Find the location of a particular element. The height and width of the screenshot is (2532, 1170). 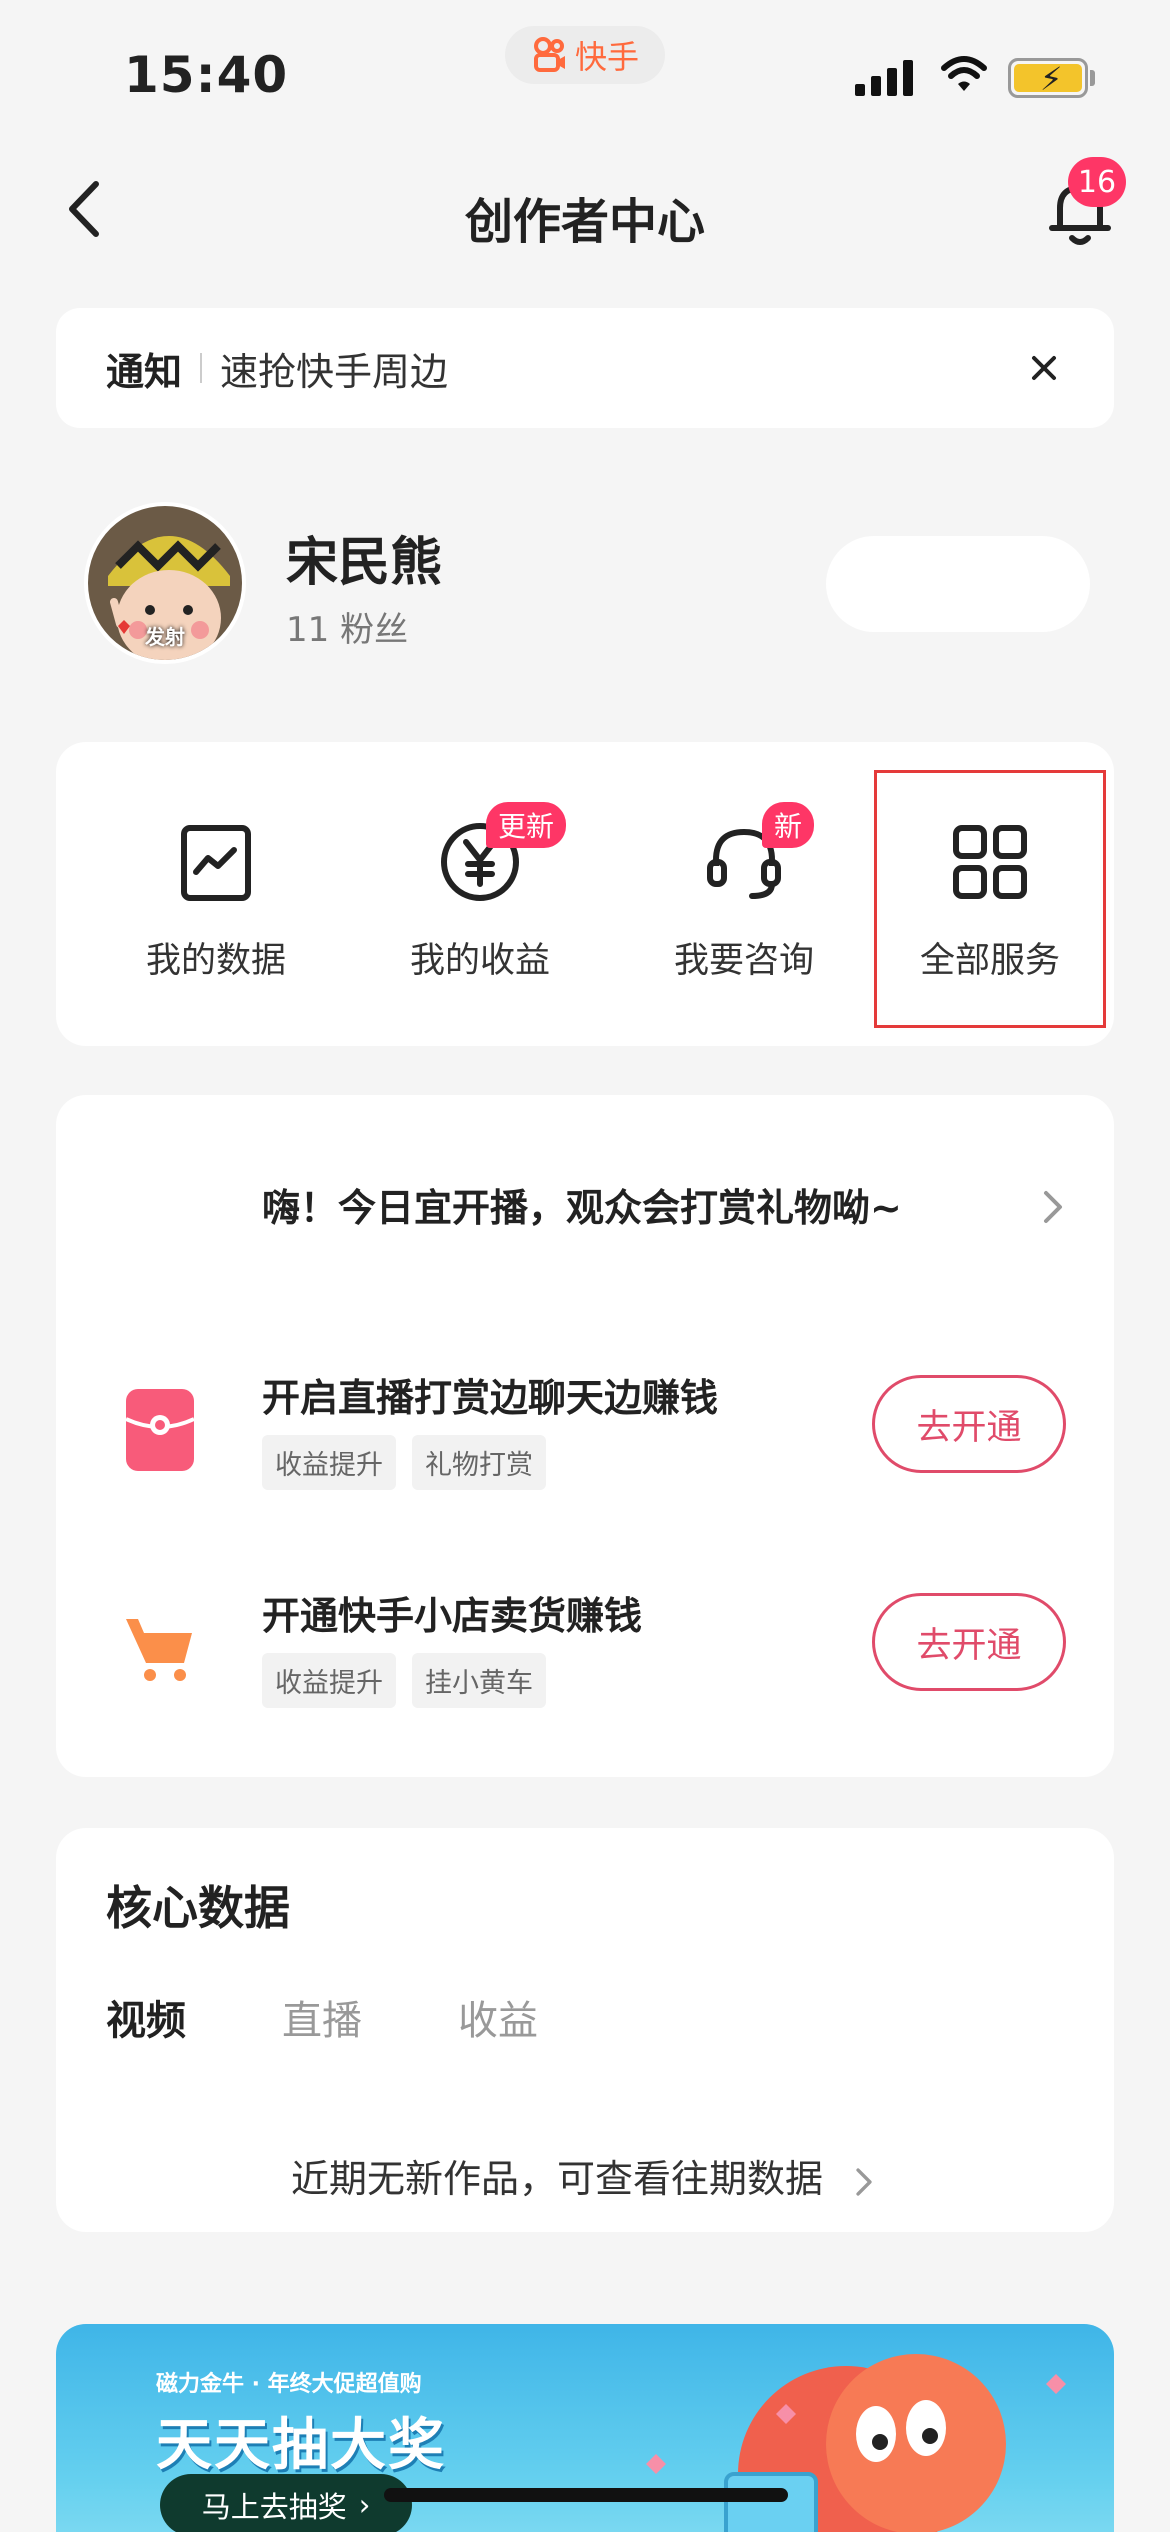

service-label: 我的数据 is located at coordinates (215, 961).